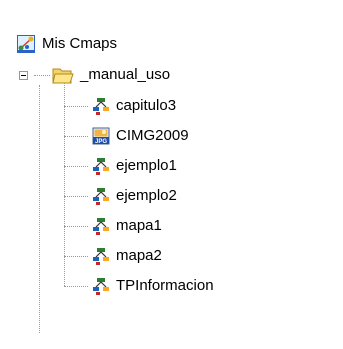 Image resolution: width=343 pixels, height=349 pixels. I want to click on tree-item-capitulo3: capitulo3, so click(134, 106).